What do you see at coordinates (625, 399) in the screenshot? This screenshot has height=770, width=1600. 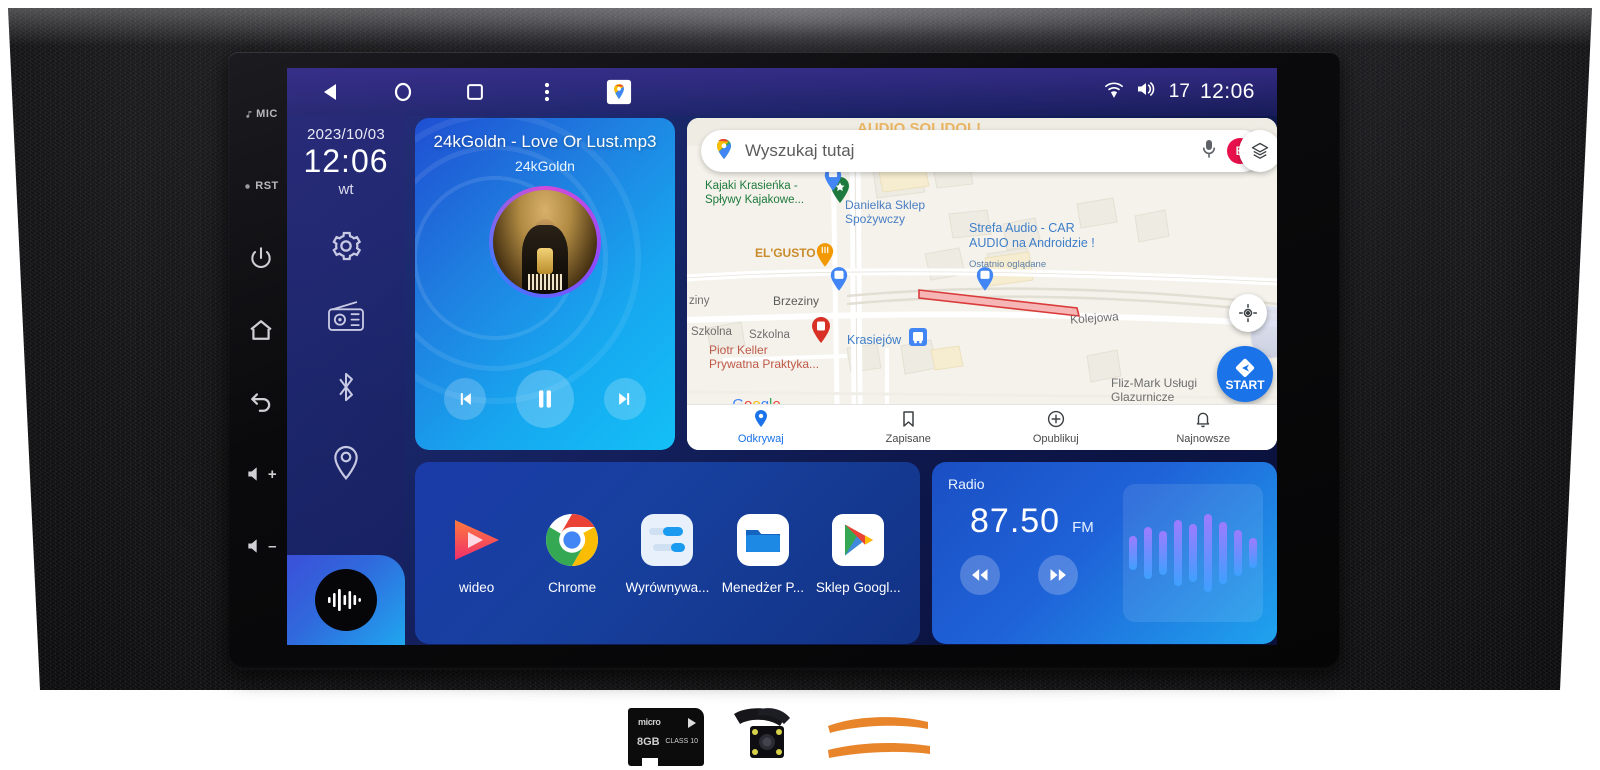 I see `next-track-button` at bounding box center [625, 399].